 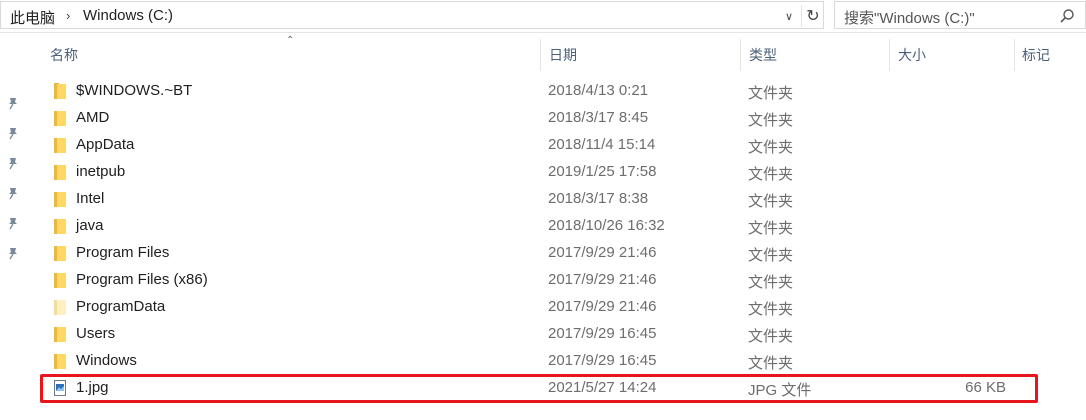 I want to click on toolbar: 此电脑 › Windows (C:) ∨ ↻ 搜索"Windows (C:)", so click(x=543, y=16).